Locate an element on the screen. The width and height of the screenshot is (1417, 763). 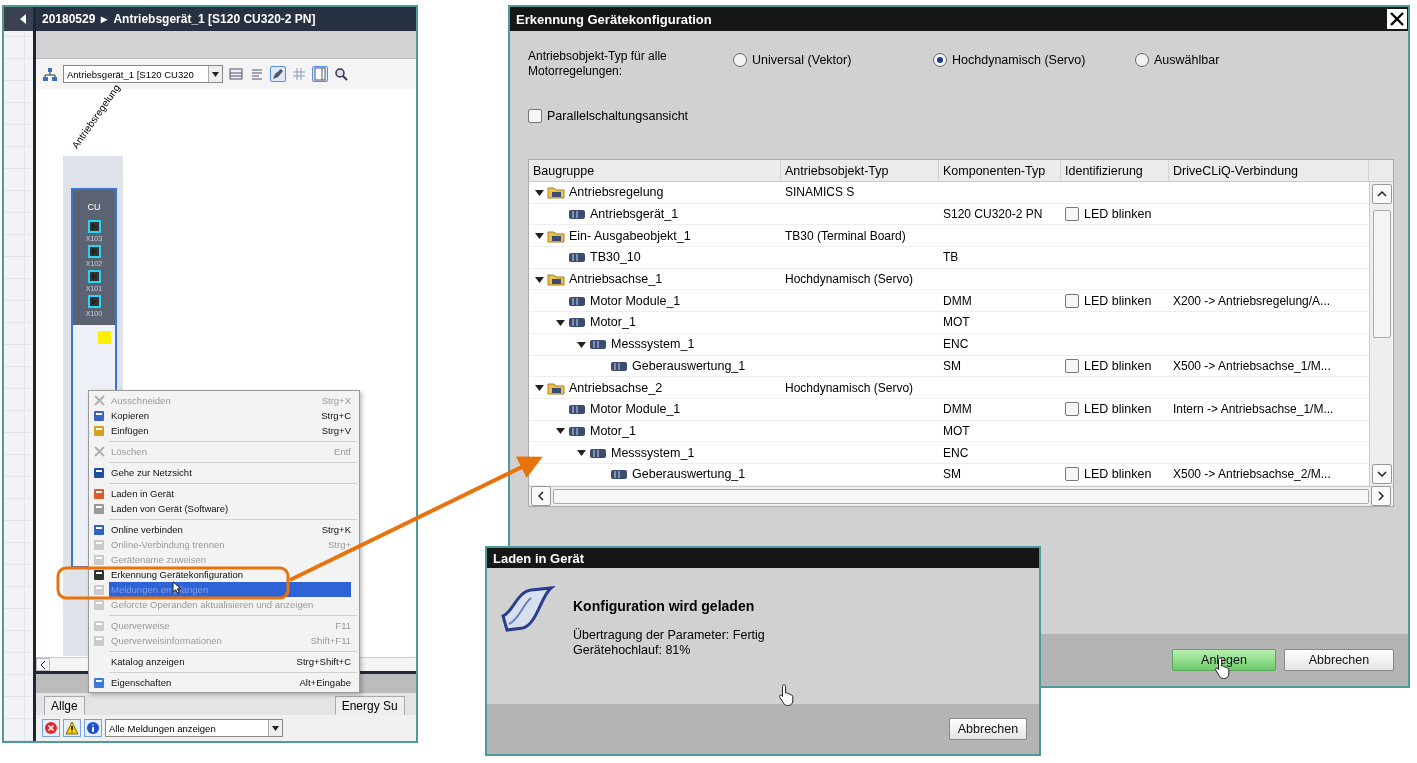
zoom-icon is located at coordinates (341, 74).